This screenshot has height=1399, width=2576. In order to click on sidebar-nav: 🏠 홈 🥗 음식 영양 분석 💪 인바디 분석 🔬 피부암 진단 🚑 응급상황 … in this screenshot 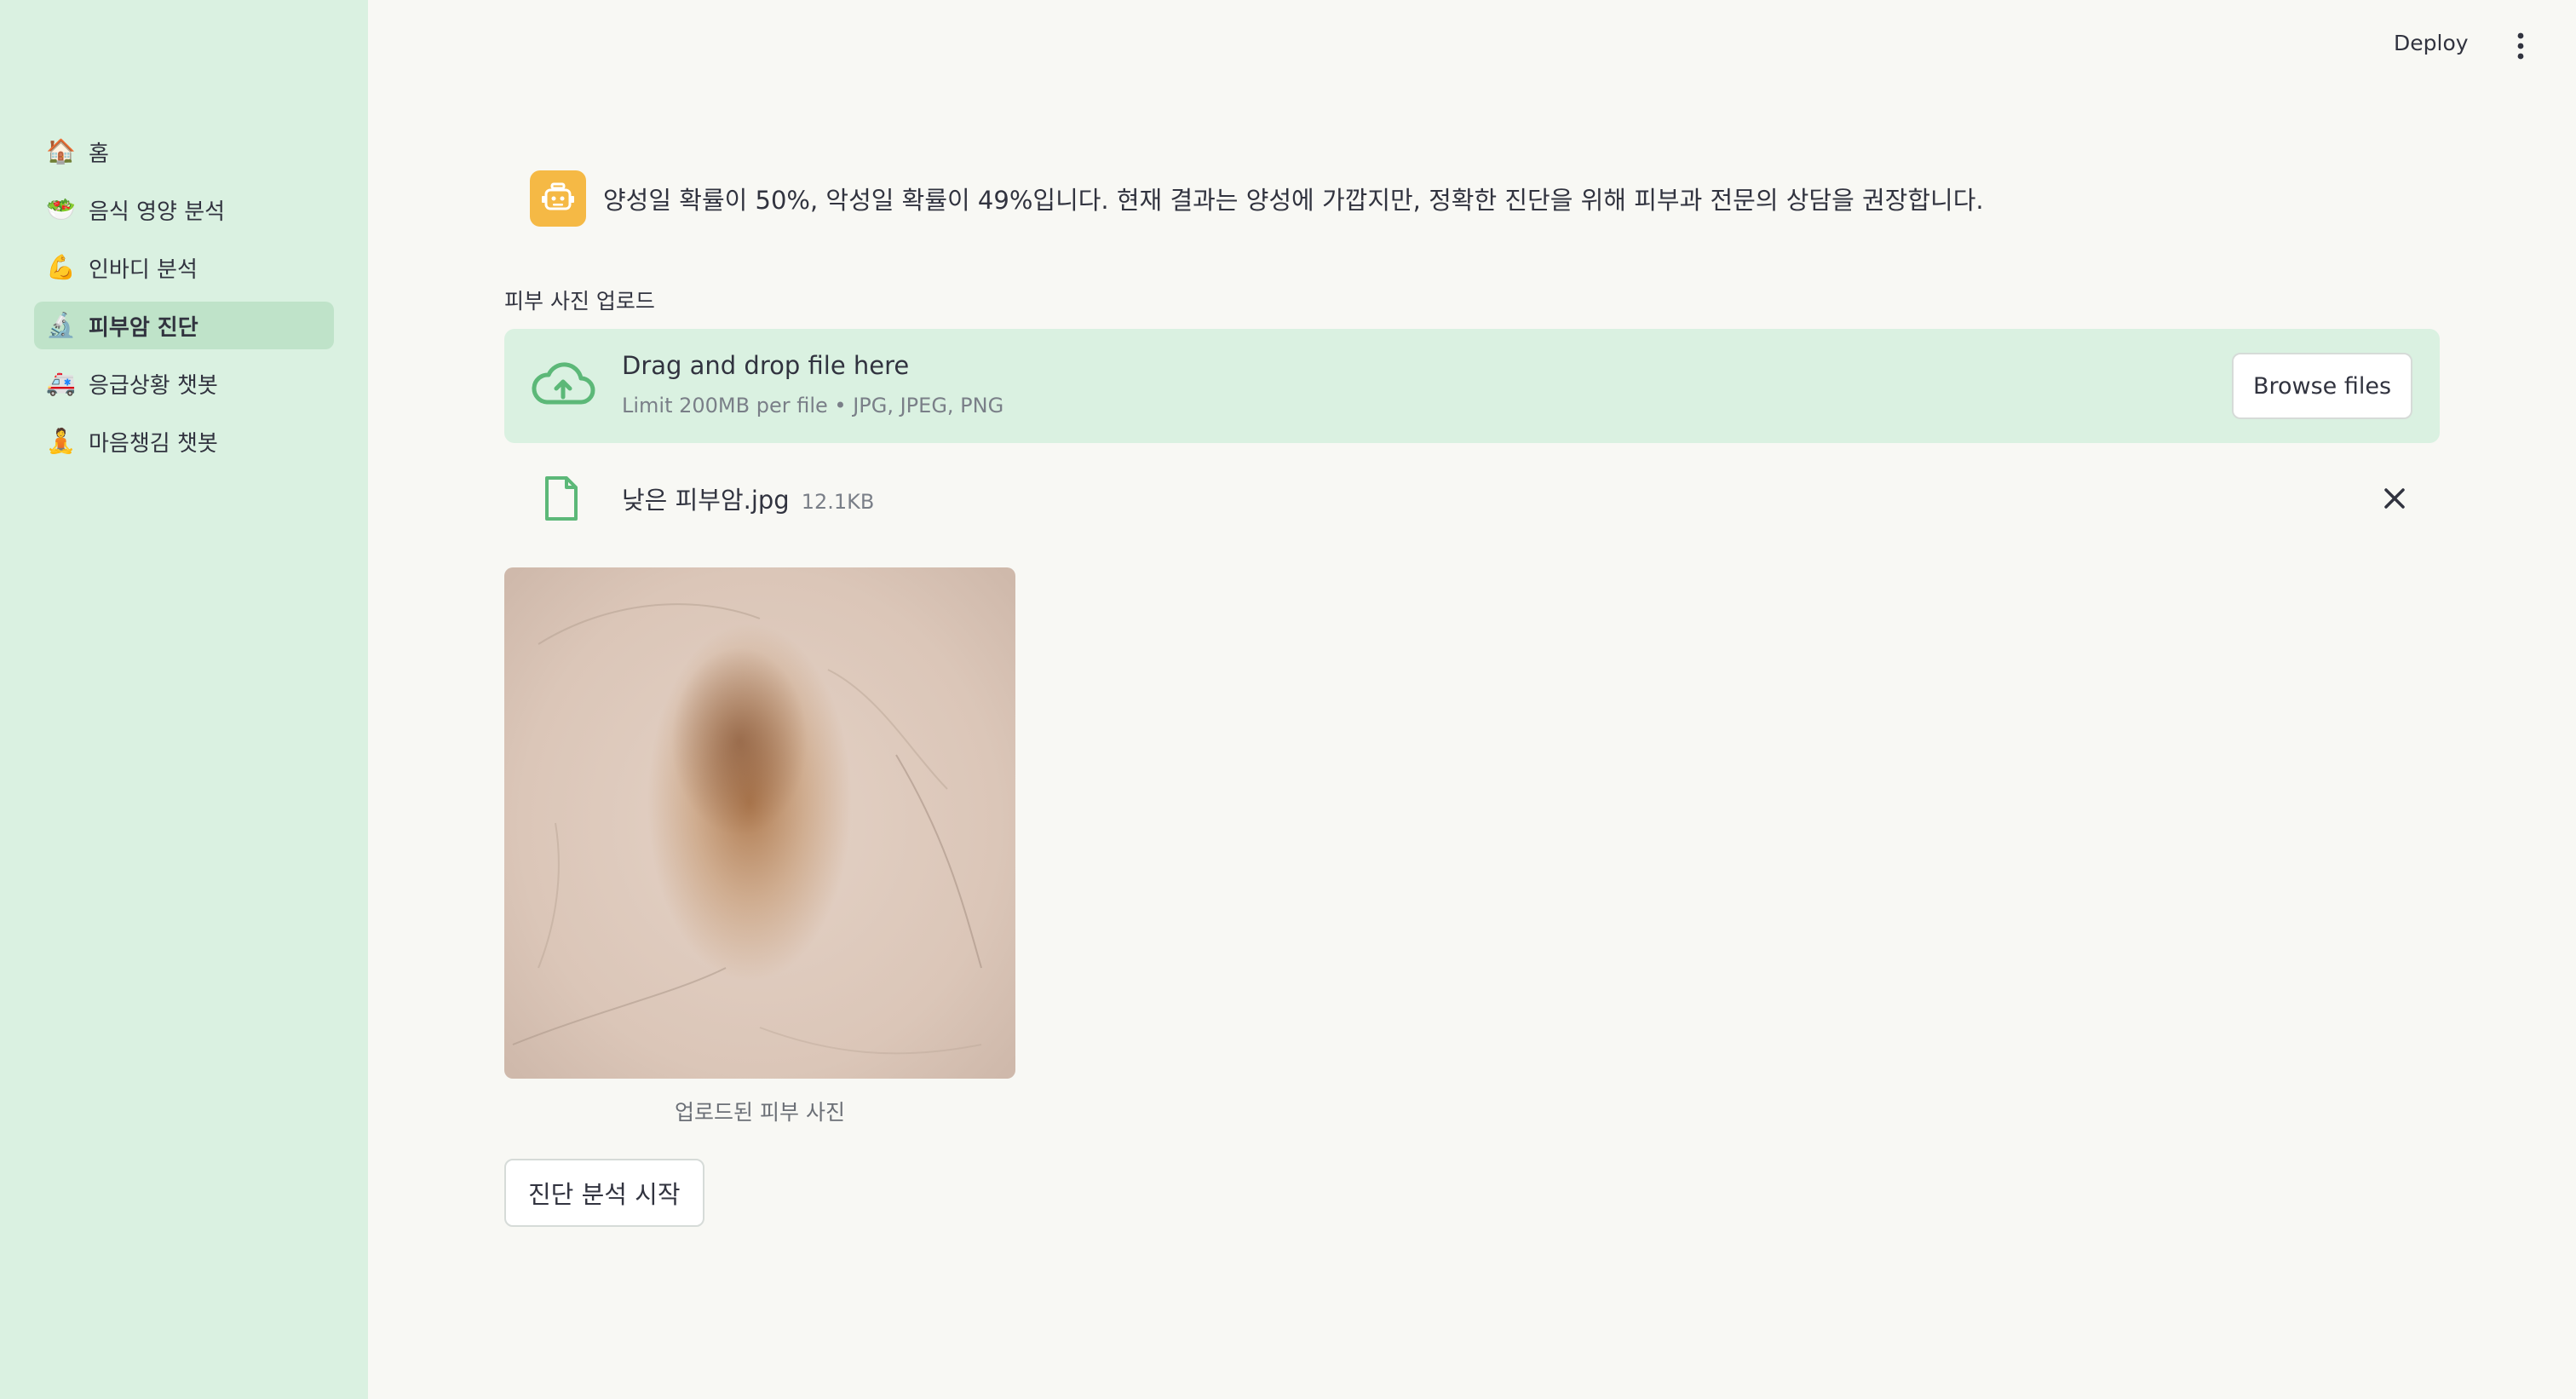, I will do `click(184, 301)`.